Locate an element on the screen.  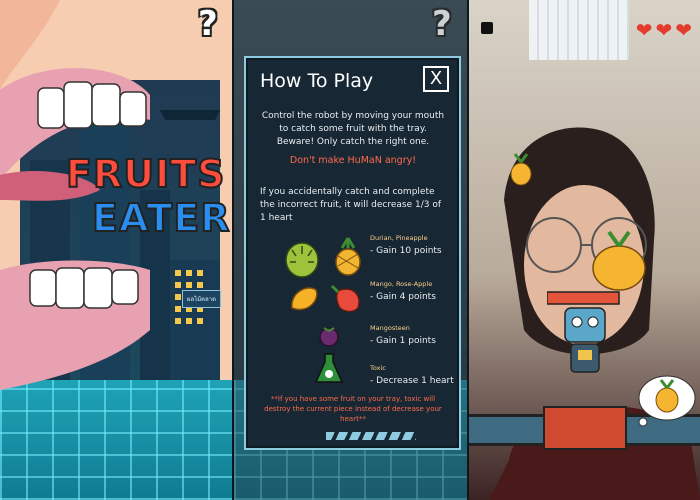
row-toxic-label: Toxic is located at coordinates (378, 368).